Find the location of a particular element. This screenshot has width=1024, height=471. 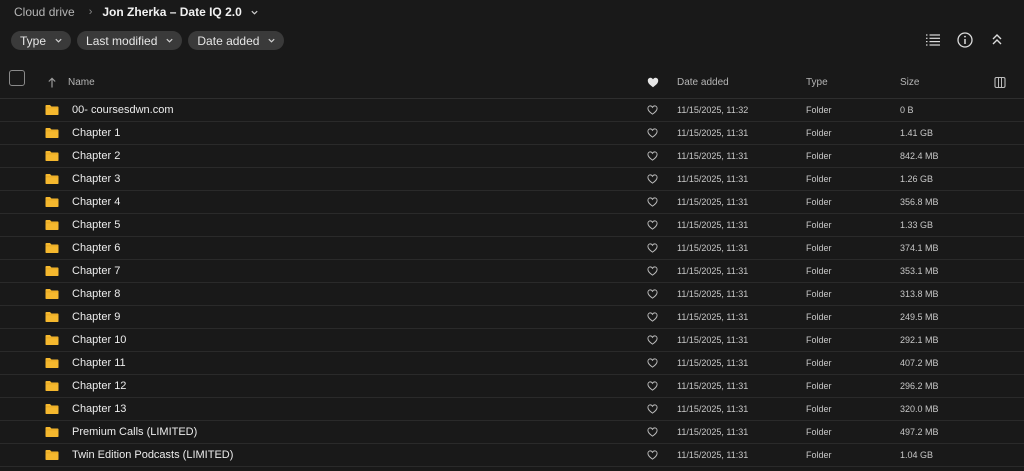

row-size: 1.41 GB is located at coordinates (917, 133).